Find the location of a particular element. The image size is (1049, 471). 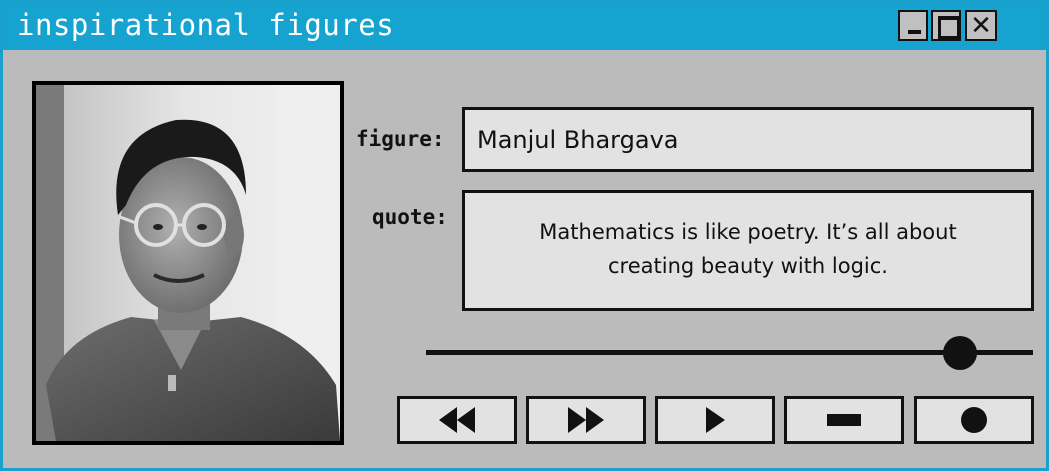

fast-forward-button is located at coordinates (586, 420).